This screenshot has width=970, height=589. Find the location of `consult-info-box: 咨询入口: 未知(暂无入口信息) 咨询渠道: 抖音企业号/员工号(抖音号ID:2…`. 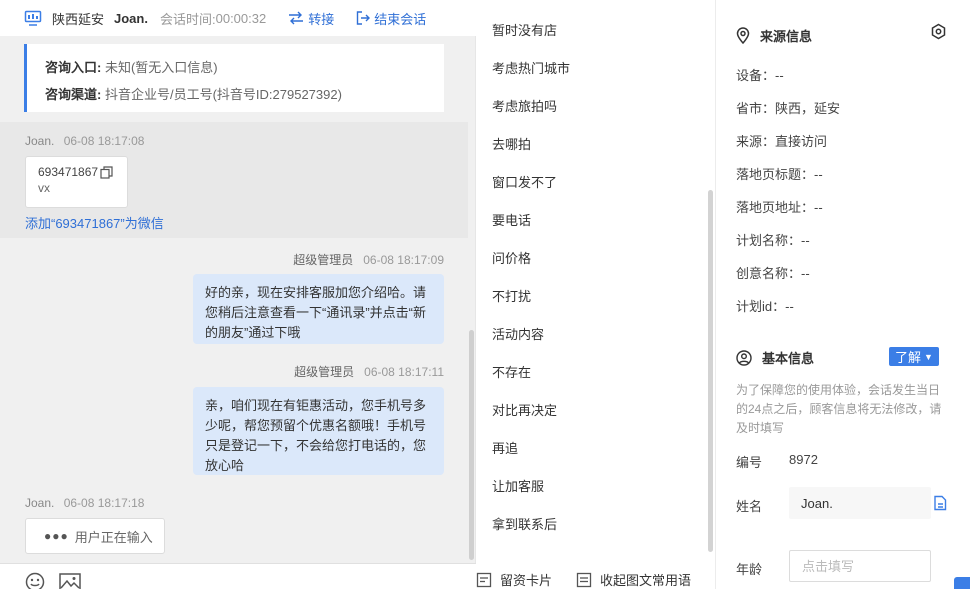

consult-info-box: 咨询入口: 未知(暂无入口信息) 咨询渠道: 抖音企业号/员工号(抖音号ID:2… is located at coordinates (234, 78).